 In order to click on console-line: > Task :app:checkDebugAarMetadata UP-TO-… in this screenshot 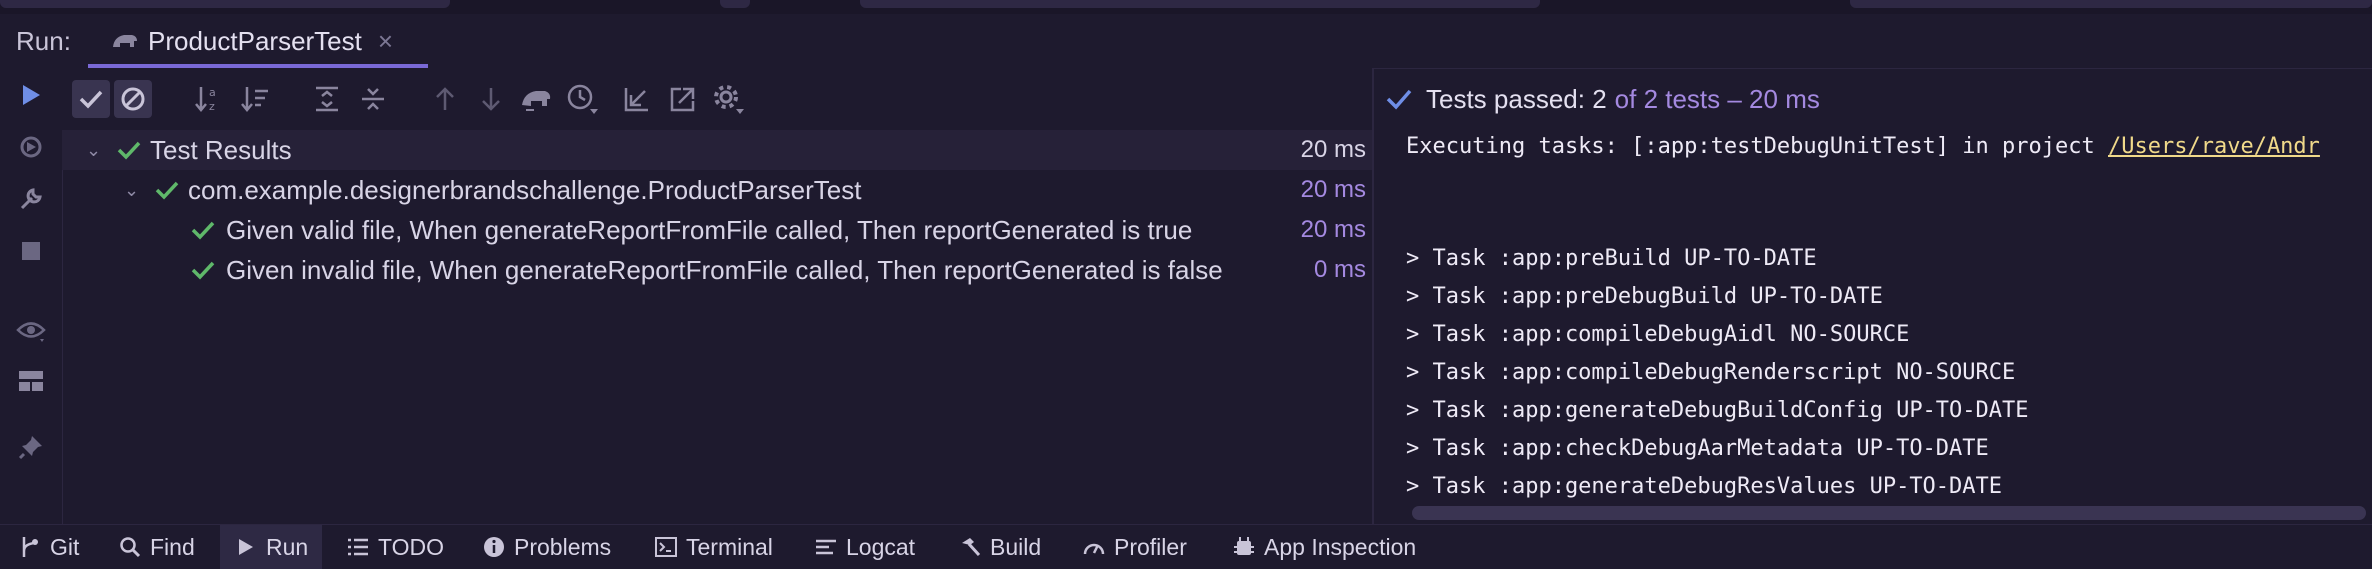, I will do `click(1697, 448)`.